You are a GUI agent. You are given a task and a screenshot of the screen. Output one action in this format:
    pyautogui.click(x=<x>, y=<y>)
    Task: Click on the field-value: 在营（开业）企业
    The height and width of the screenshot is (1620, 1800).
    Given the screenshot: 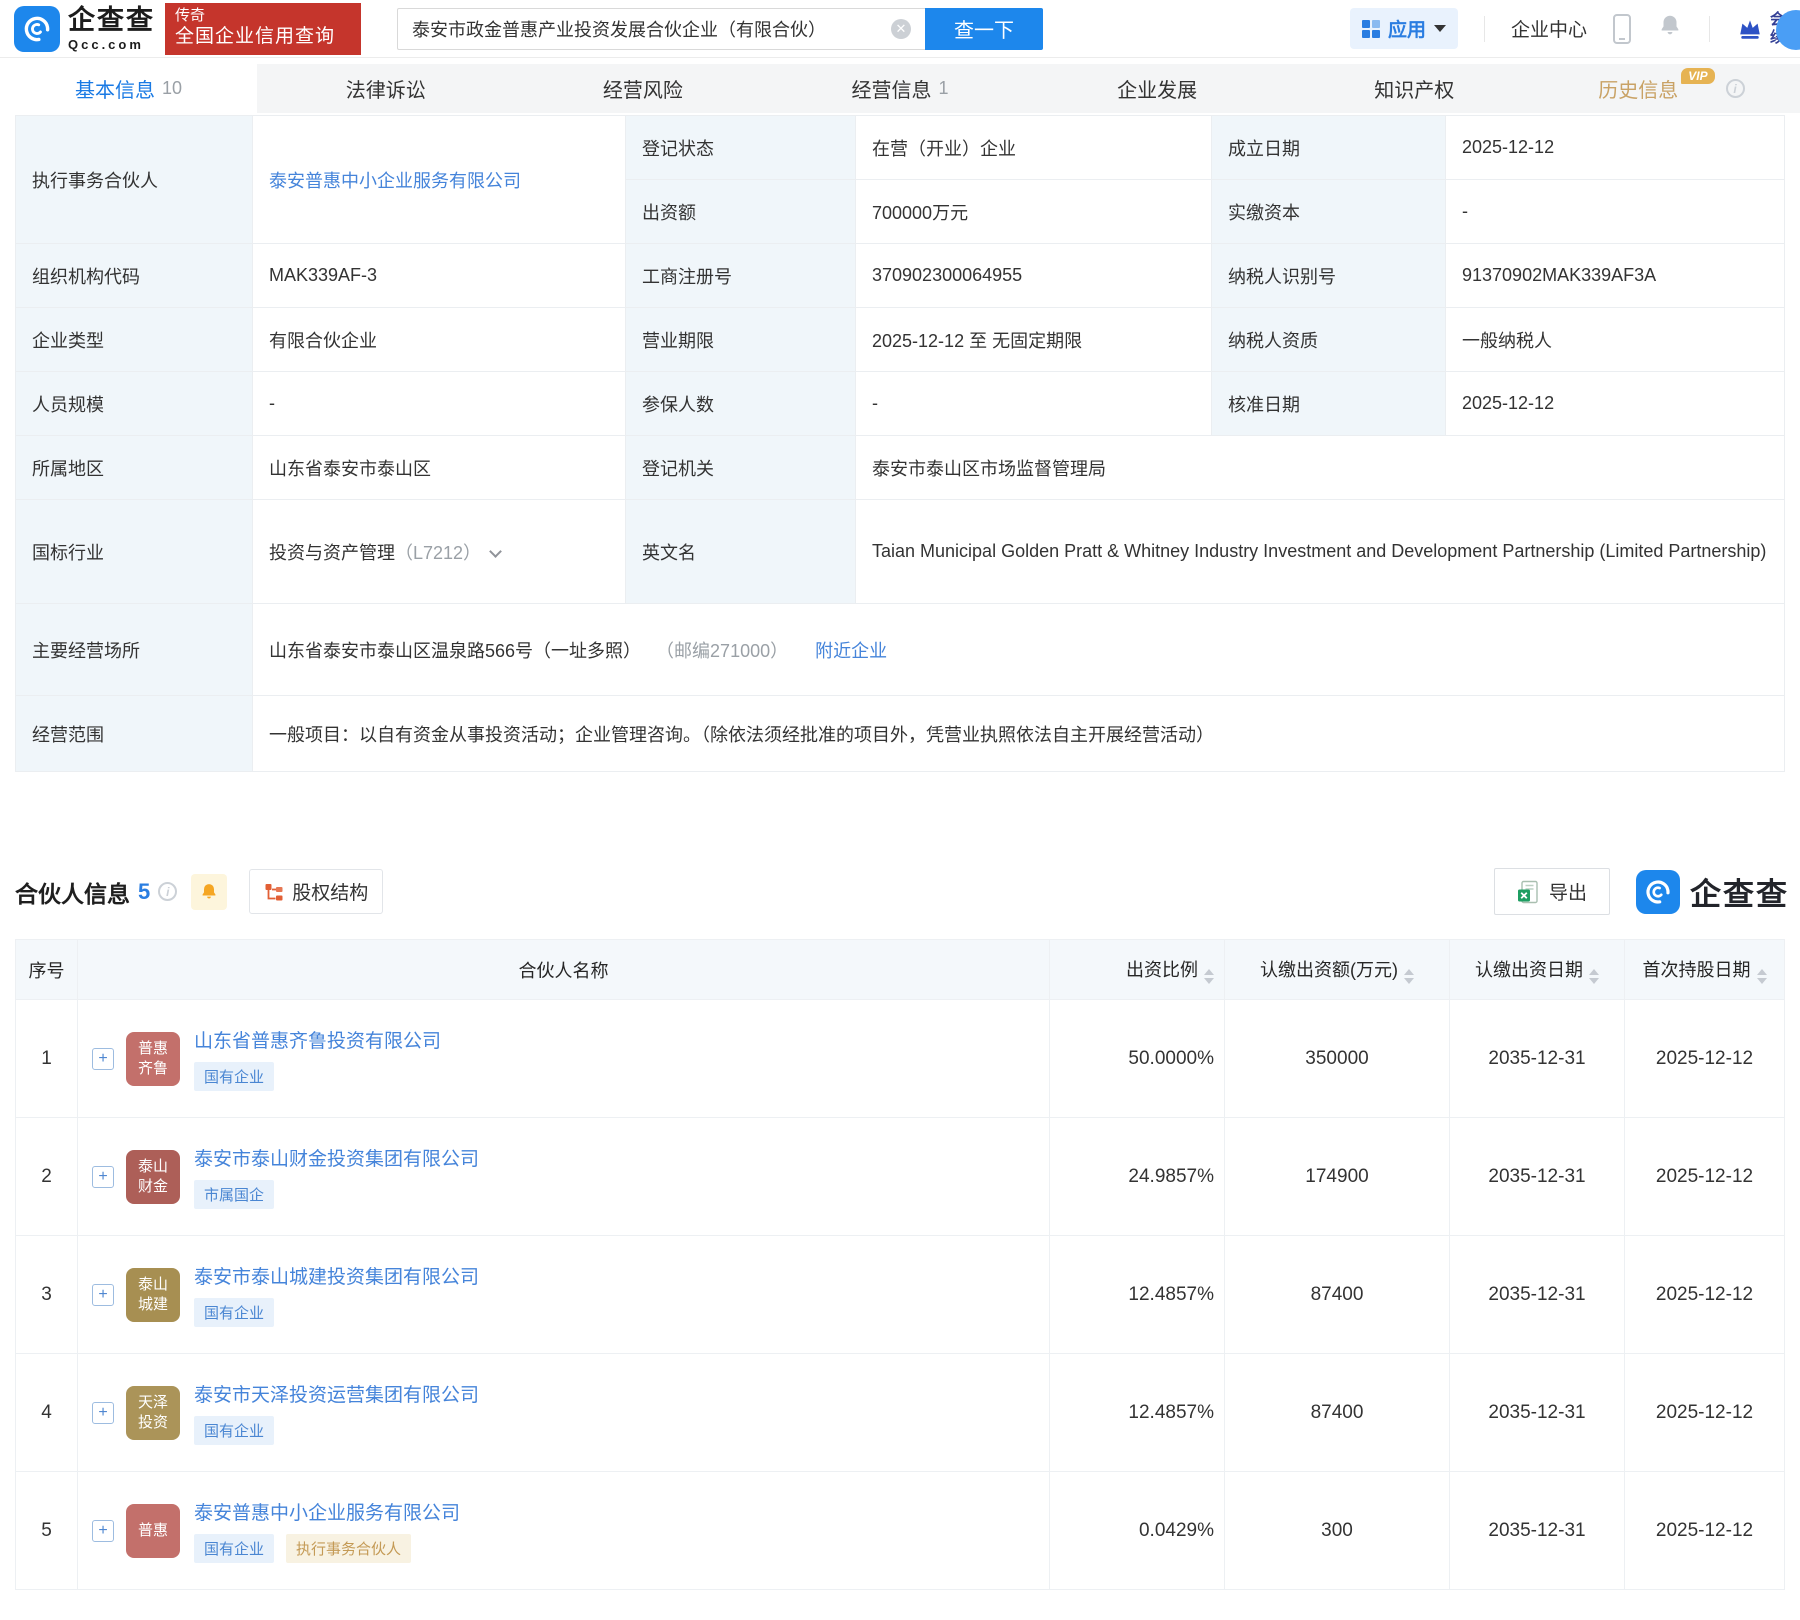 What is the action you would take?
    pyautogui.click(x=1033, y=147)
    